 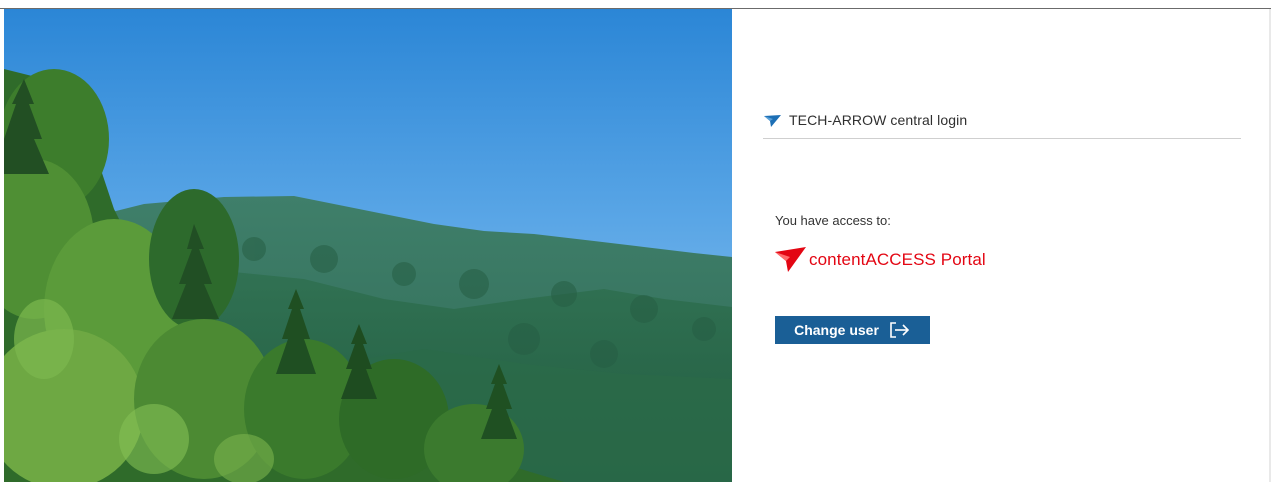 I want to click on page-title: TECH-ARROW central login, so click(x=878, y=120).